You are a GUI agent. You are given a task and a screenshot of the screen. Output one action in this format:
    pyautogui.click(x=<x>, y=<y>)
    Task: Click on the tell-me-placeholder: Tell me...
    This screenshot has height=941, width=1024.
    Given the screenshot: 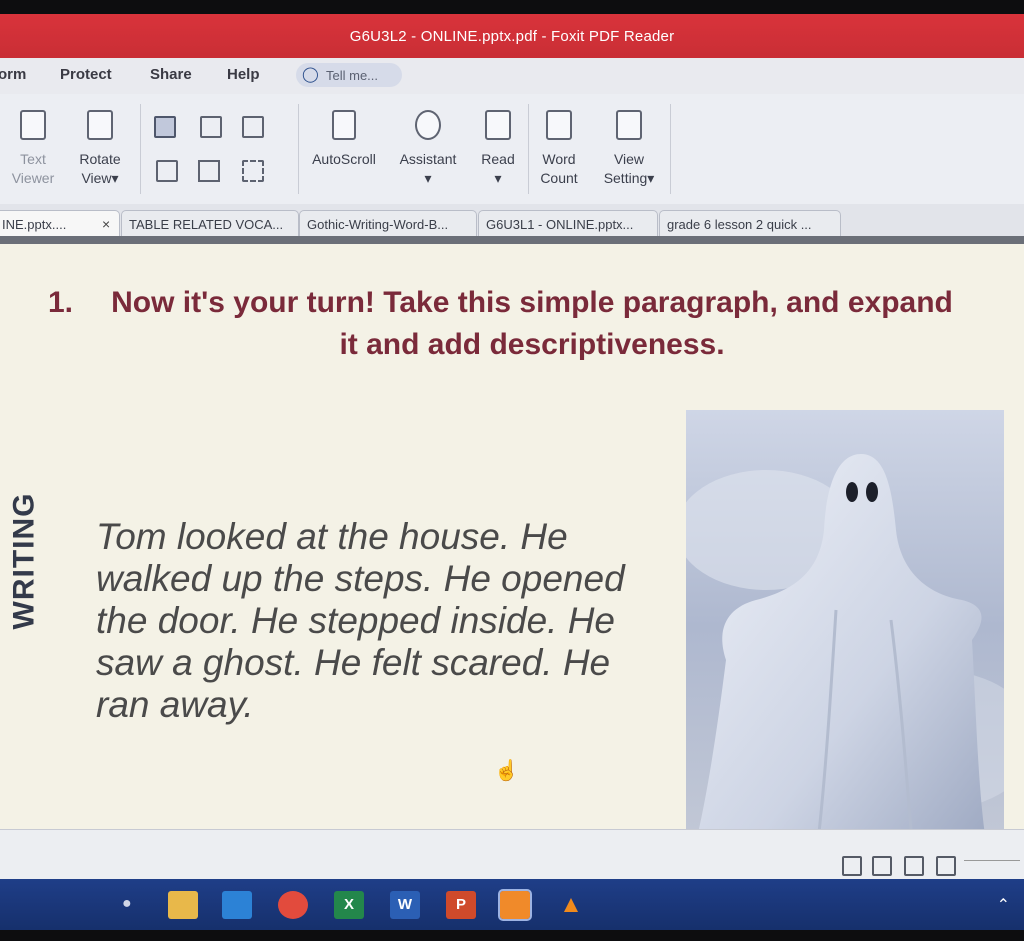 What is the action you would take?
    pyautogui.click(x=352, y=75)
    